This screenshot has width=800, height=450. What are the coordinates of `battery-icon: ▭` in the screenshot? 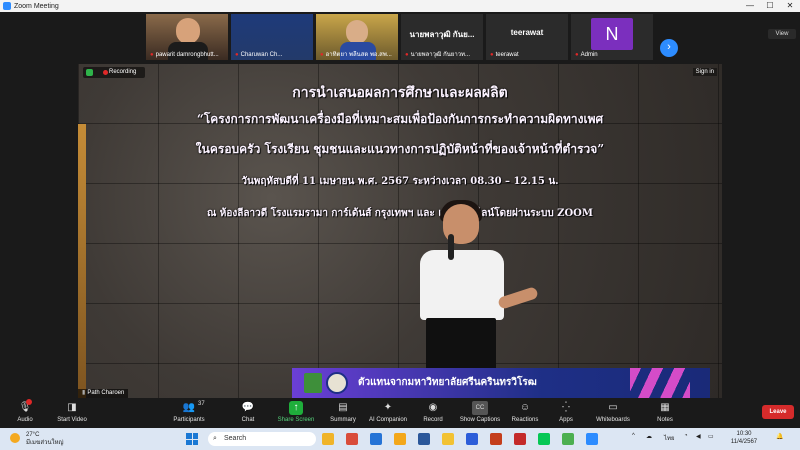 It's located at (711, 436).